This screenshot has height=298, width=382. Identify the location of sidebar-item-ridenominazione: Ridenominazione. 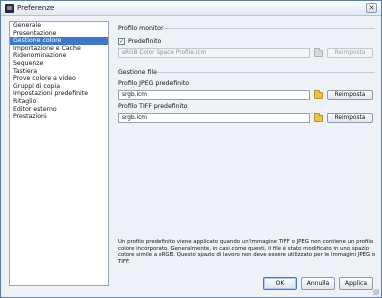
(59, 56).